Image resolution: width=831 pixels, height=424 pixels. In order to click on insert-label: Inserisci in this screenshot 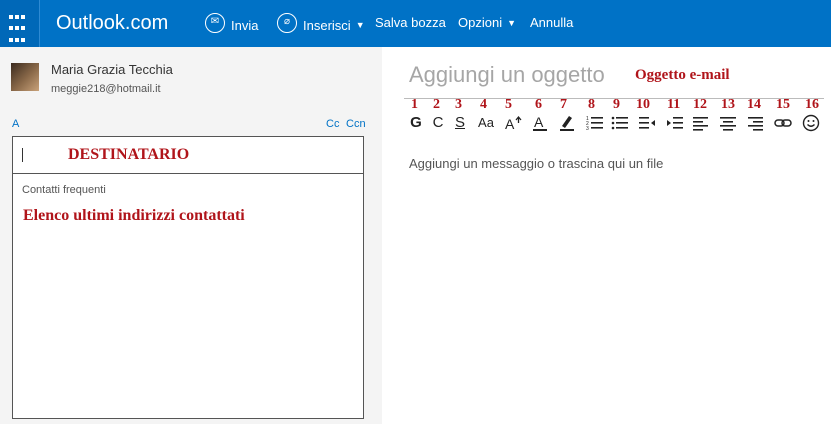, I will do `click(327, 25)`.